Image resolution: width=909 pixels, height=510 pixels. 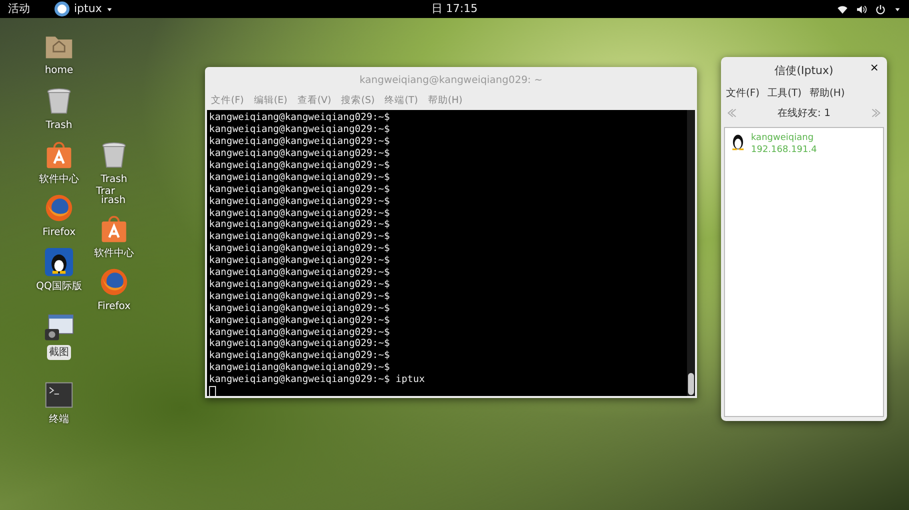 What do you see at coordinates (59, 352) in the screenshot?
I see `icon-label: 截图` at bounding box center [59, 352].